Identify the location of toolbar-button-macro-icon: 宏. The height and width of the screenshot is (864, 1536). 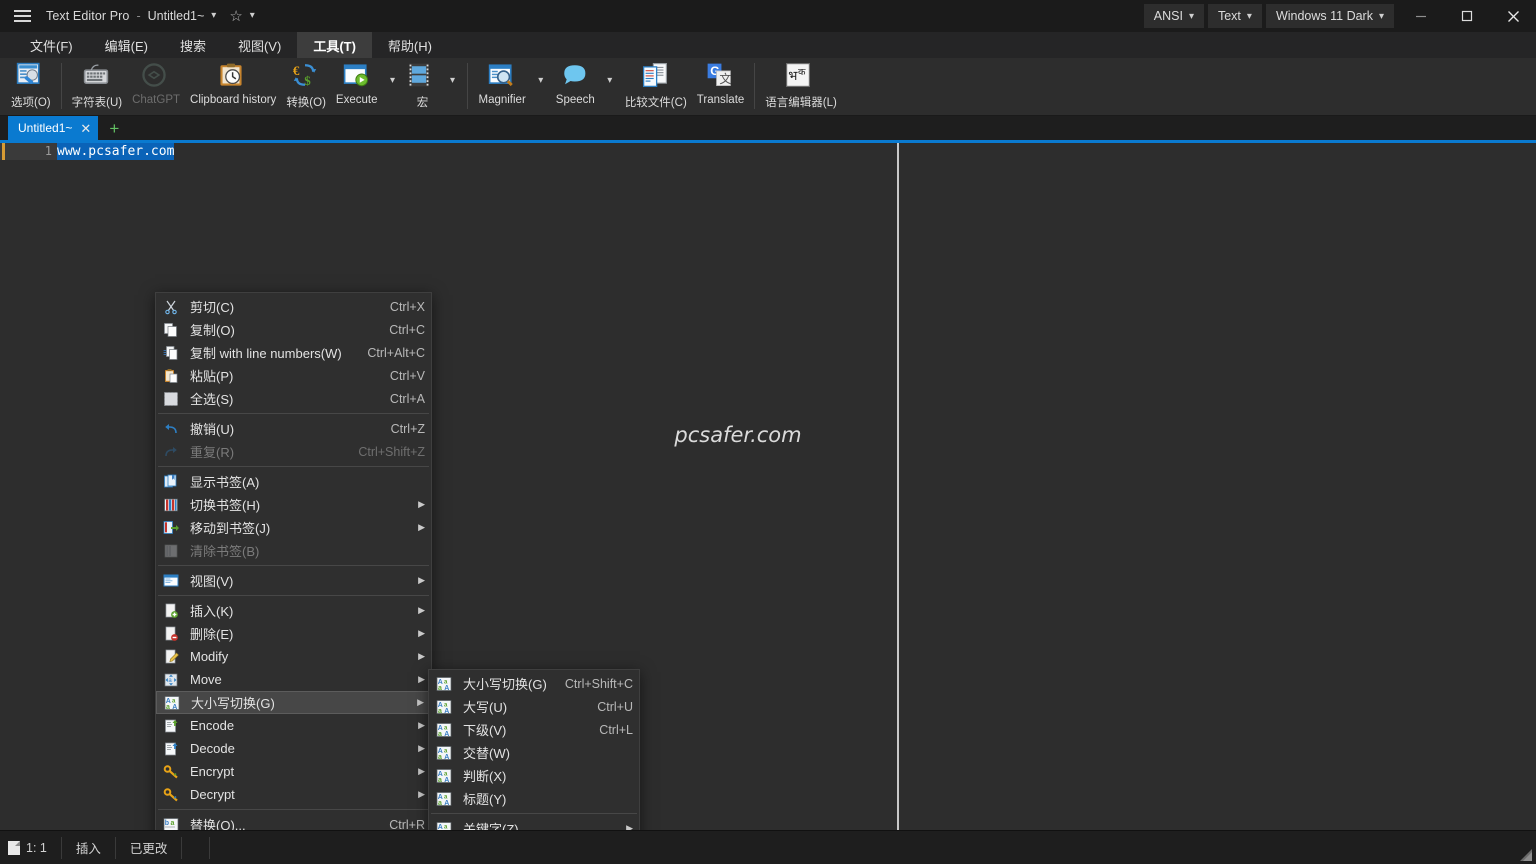
(422, 87).